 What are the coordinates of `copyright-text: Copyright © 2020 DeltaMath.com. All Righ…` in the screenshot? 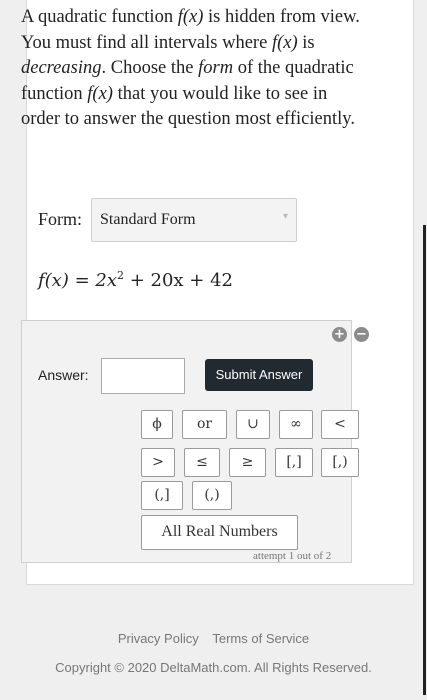 It's located at (213, 667).